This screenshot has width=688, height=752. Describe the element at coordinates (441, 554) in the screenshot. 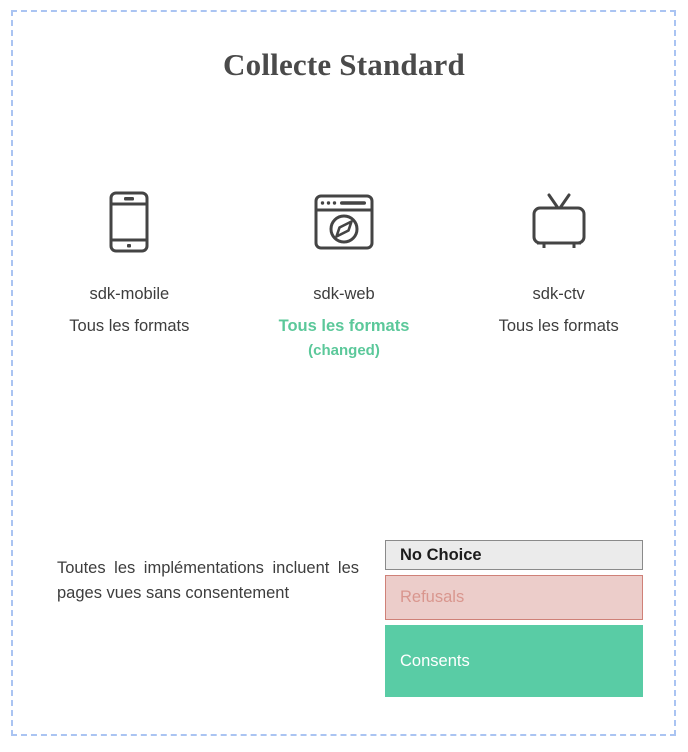

I see `bar-no-choice-label: No Choice` at that location.